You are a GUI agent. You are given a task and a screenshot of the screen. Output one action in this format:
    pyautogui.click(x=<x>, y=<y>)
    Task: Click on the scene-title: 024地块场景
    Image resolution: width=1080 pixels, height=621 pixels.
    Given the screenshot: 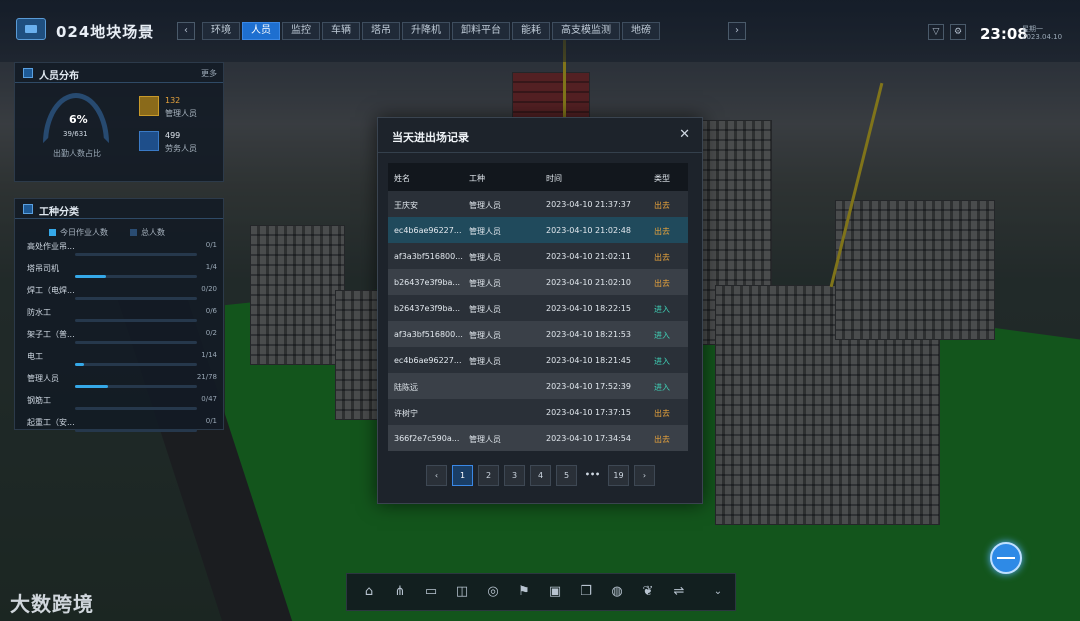 What is the action you would take?
    pyautogui.click(x=105, y=31)
    